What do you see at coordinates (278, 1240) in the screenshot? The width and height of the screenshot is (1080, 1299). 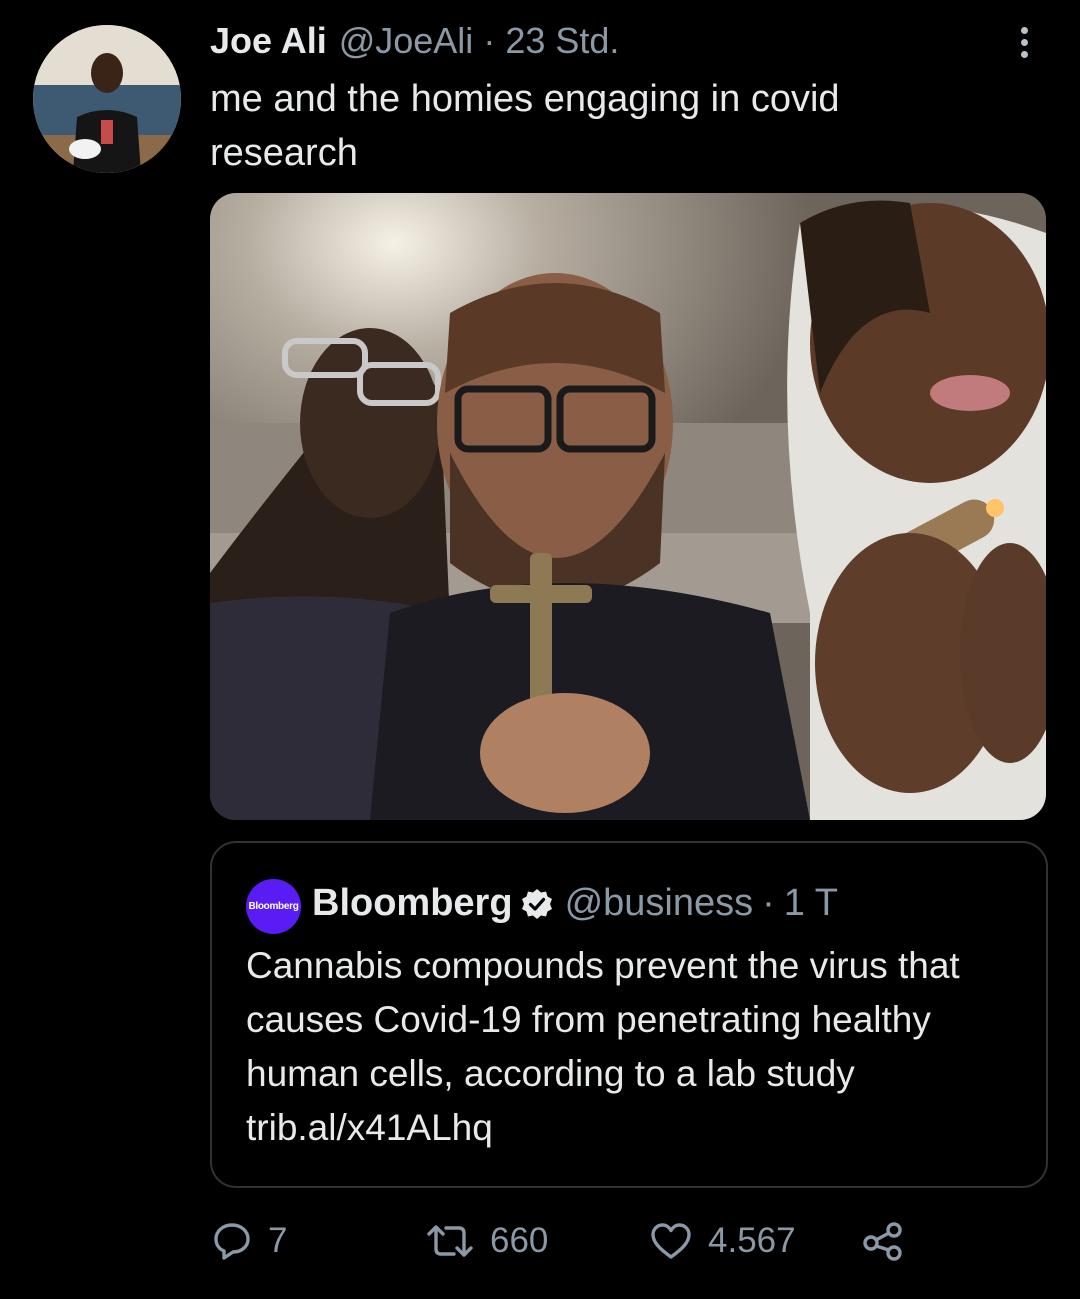 I see `reply-count: 7` at bounding box center [278, 1240].